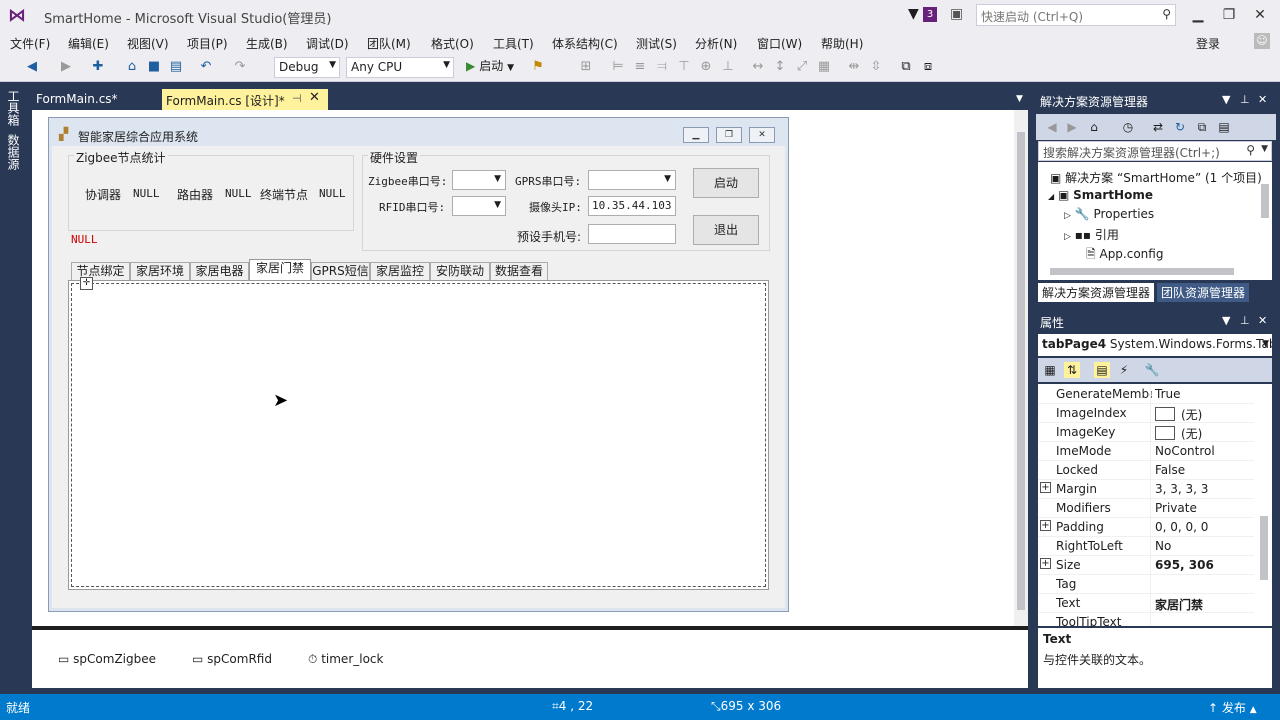  I want to click on tree-item-solution: ▣ 解决方案 “SmartHome” (1 个项目), so click(1156, 177).